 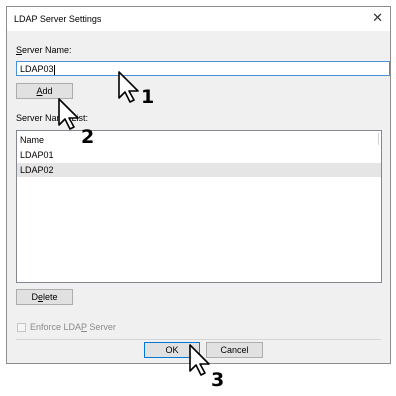 What do you see at coordinates (44, 50) in the screenshot?
I see `server-name-label: Server Name:` at bounding box center [44, 50].